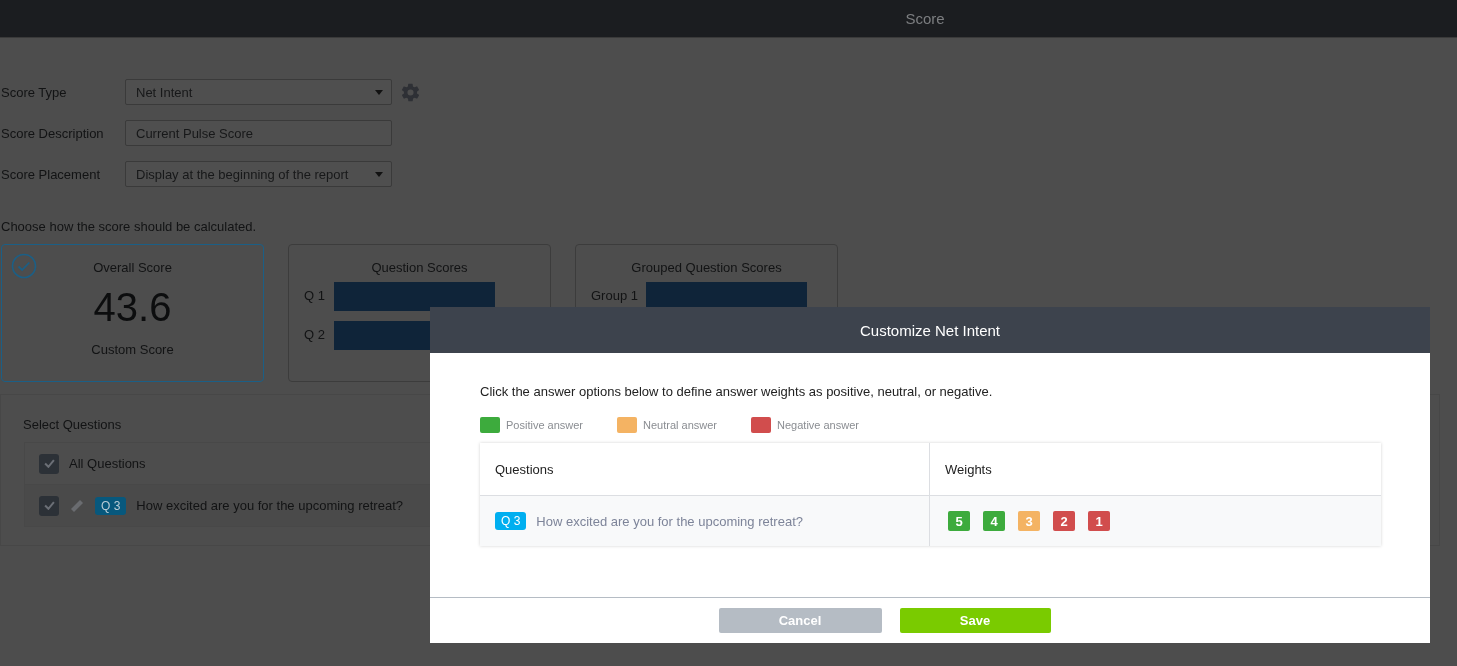 The image size is (1457, 666). I want to click on legend-label: Negative answer, so click(818, 425).